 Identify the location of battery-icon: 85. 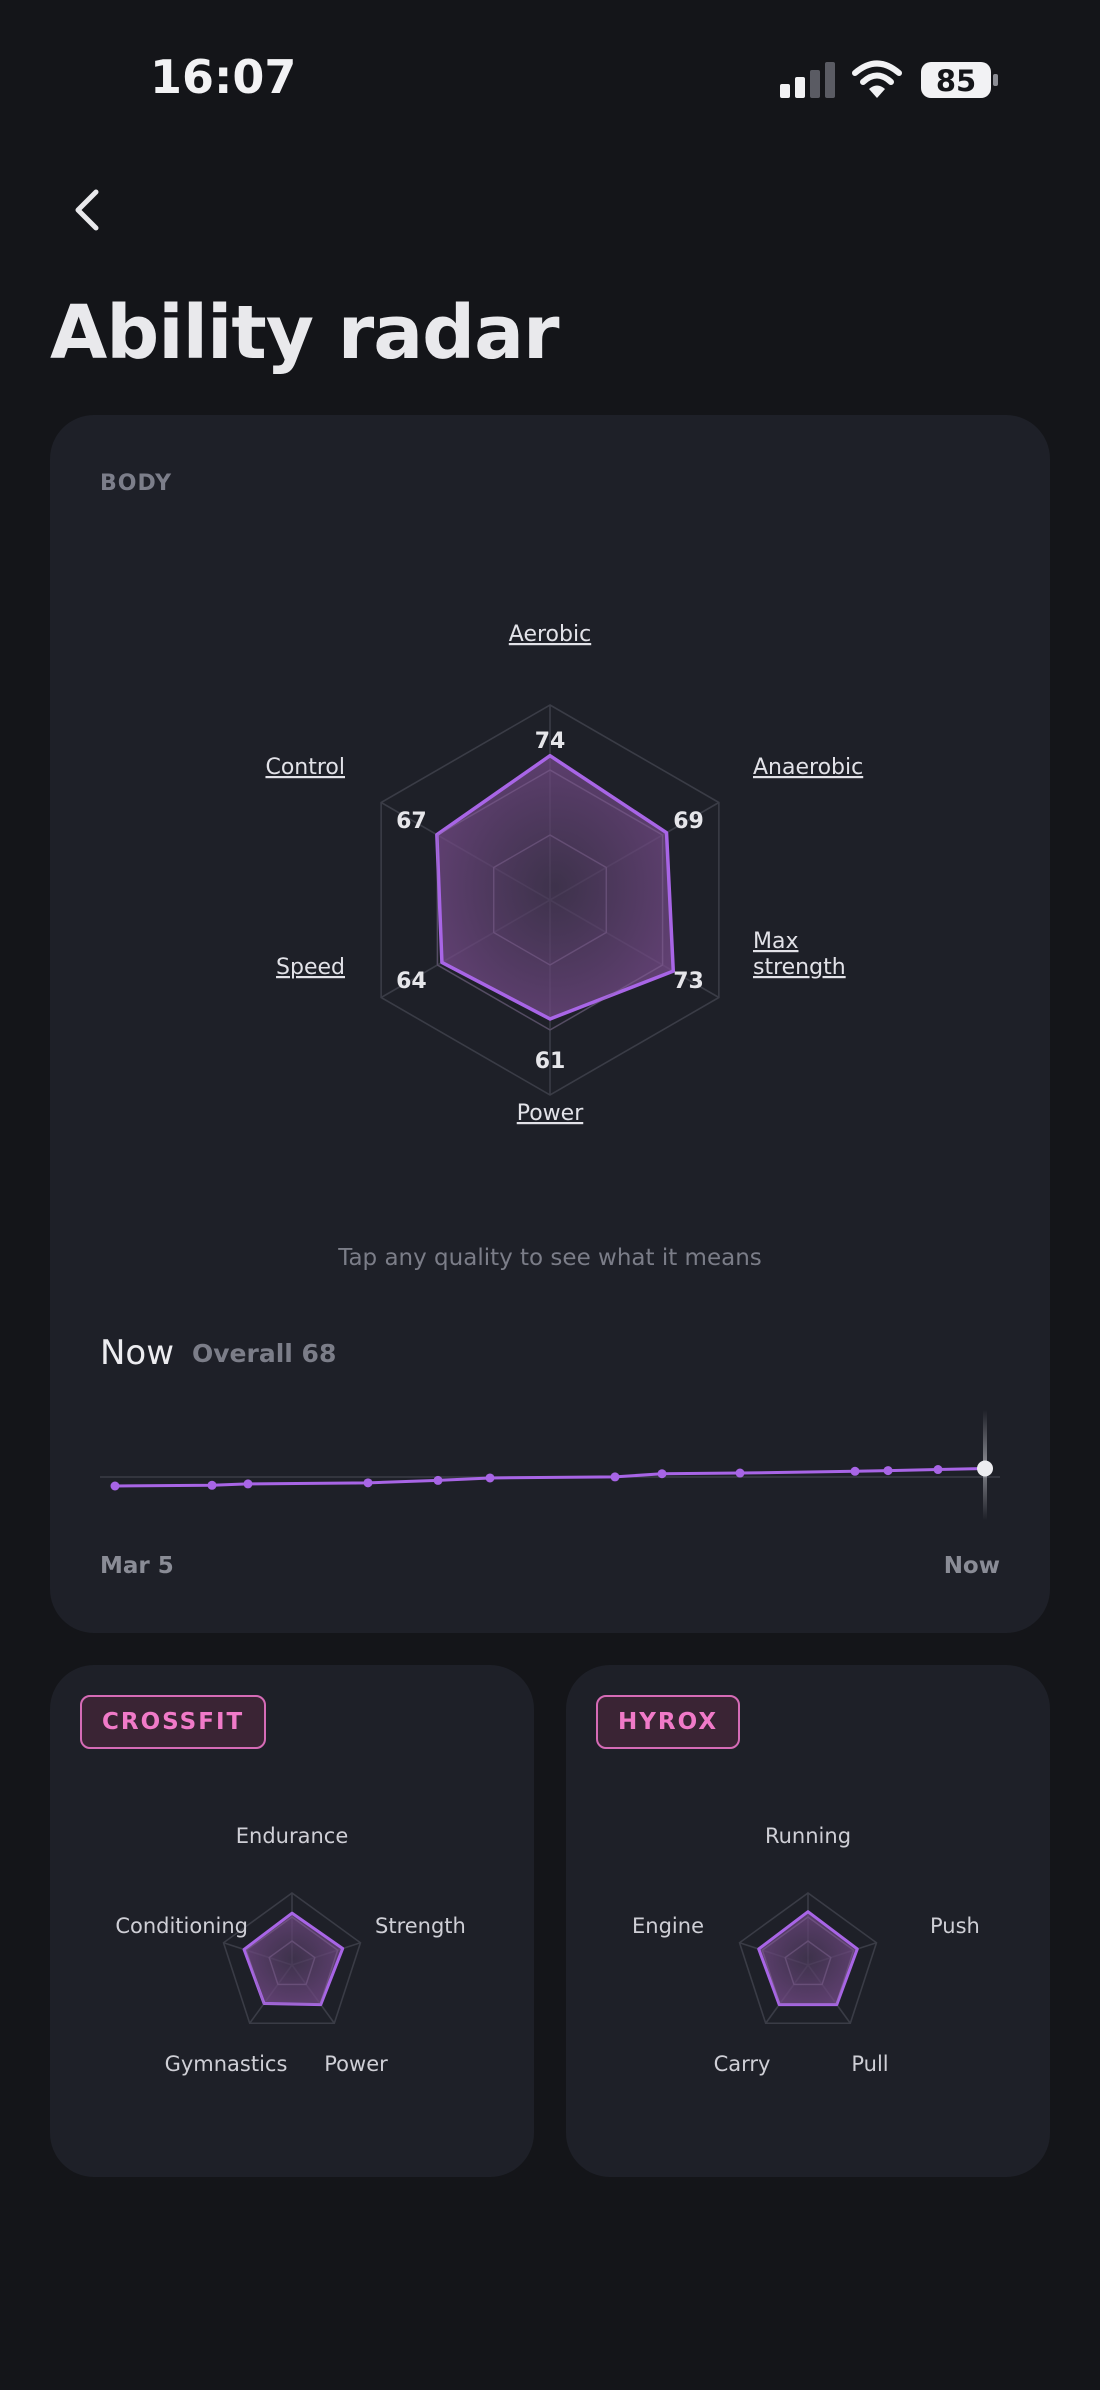
(959, 80).